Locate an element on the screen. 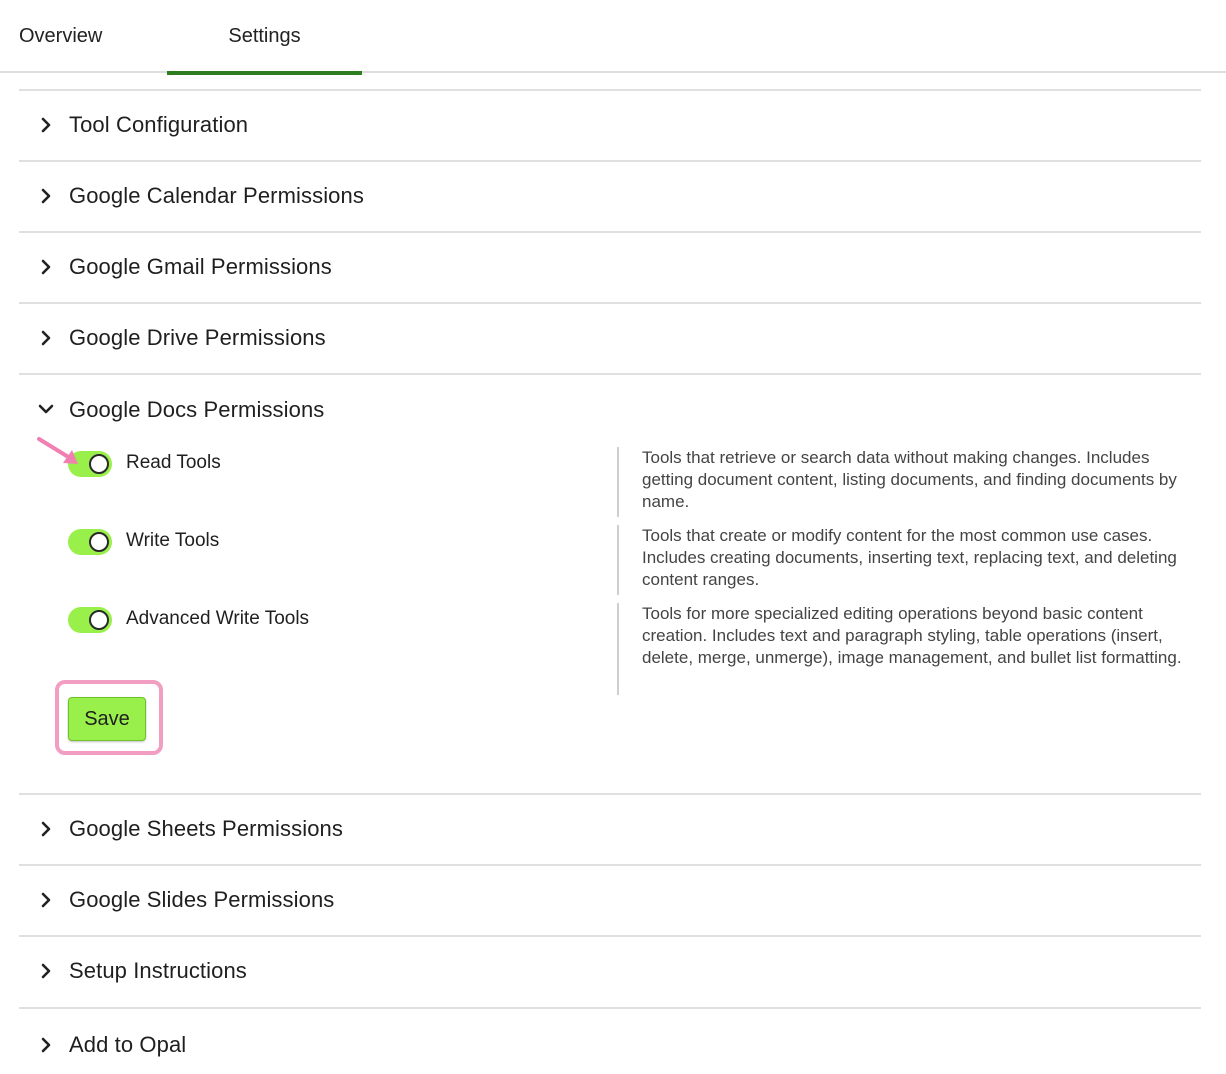  section-title: Google Drive Permissions is located at coordinates (197, 337).